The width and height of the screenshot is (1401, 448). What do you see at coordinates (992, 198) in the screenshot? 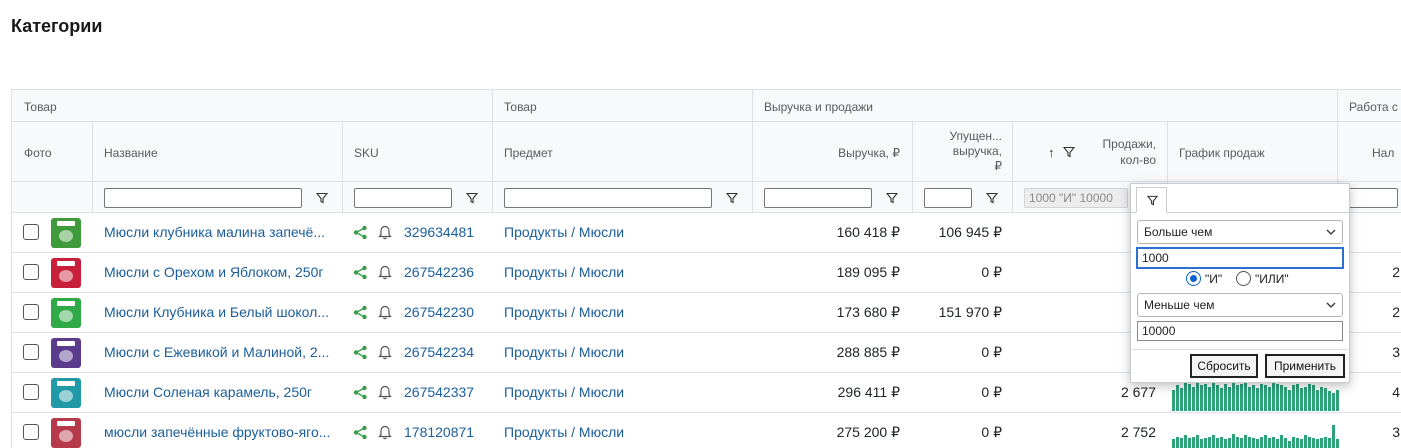
I see `filter-lost-revenue-icon` at bounding box center [992, 198].